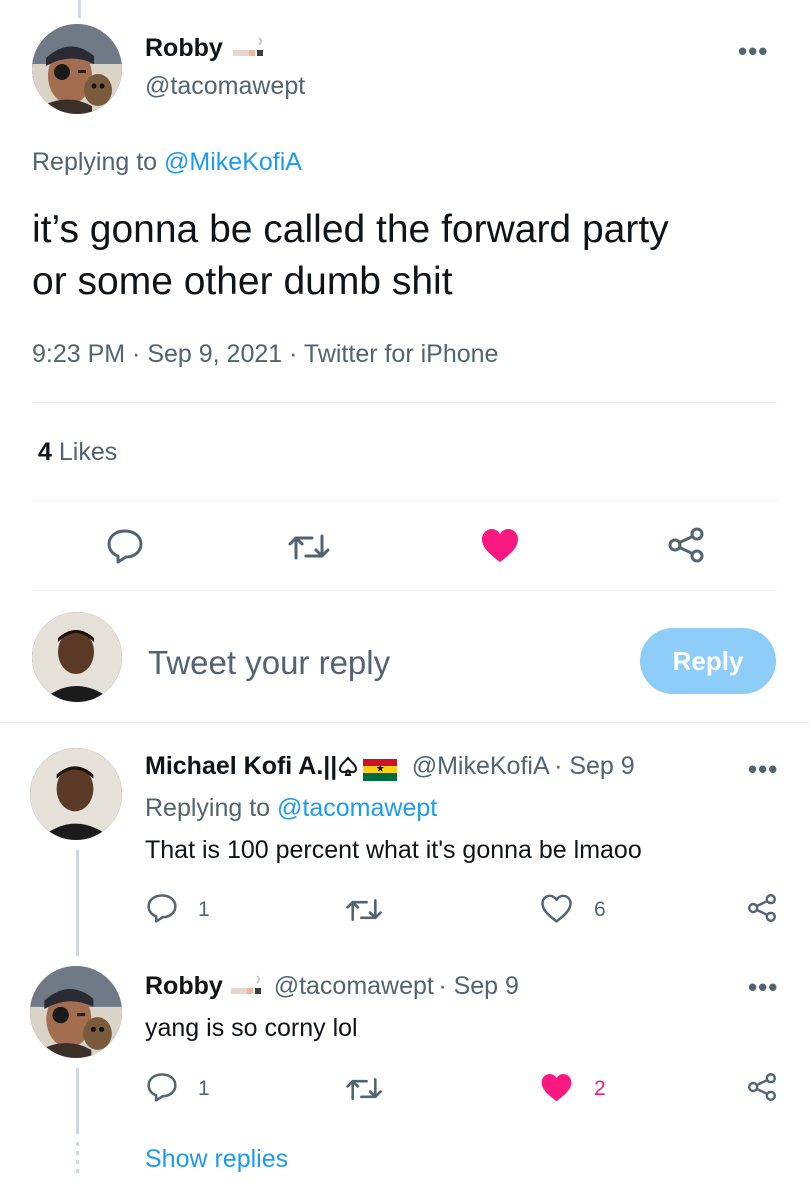 The image size is (809, 1200). Describe the element at coordinates (216, 1159) in the screenshot. I see `show-replies-link: Show replies` at that location.